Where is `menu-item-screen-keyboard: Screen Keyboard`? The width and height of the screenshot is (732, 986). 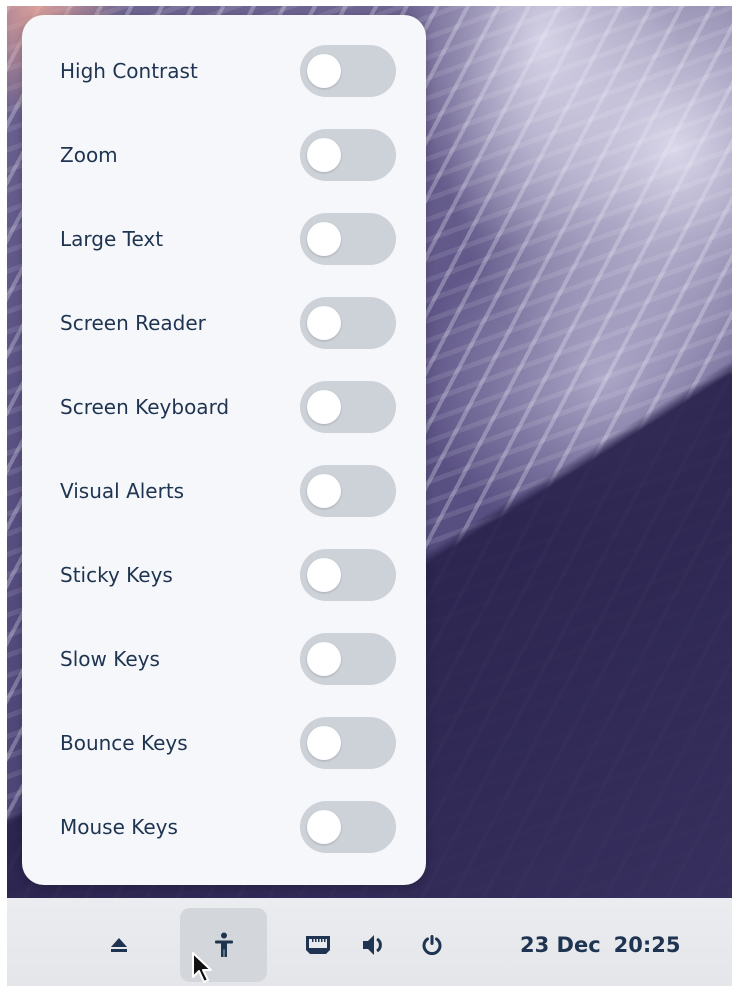 menu-item-screen-keyboard: Screen Keyboard is located at coordinates (224, 407).